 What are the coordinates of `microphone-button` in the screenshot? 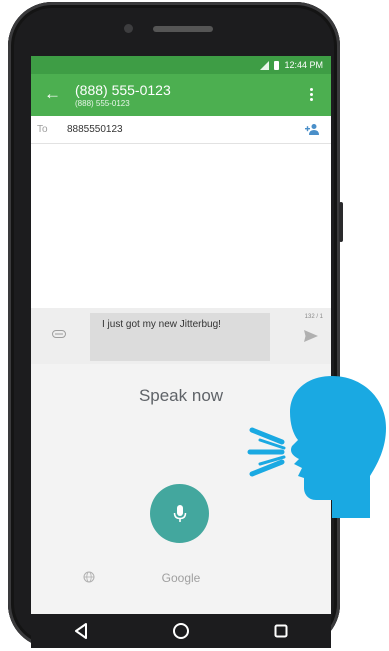 It's located at (179, 513).